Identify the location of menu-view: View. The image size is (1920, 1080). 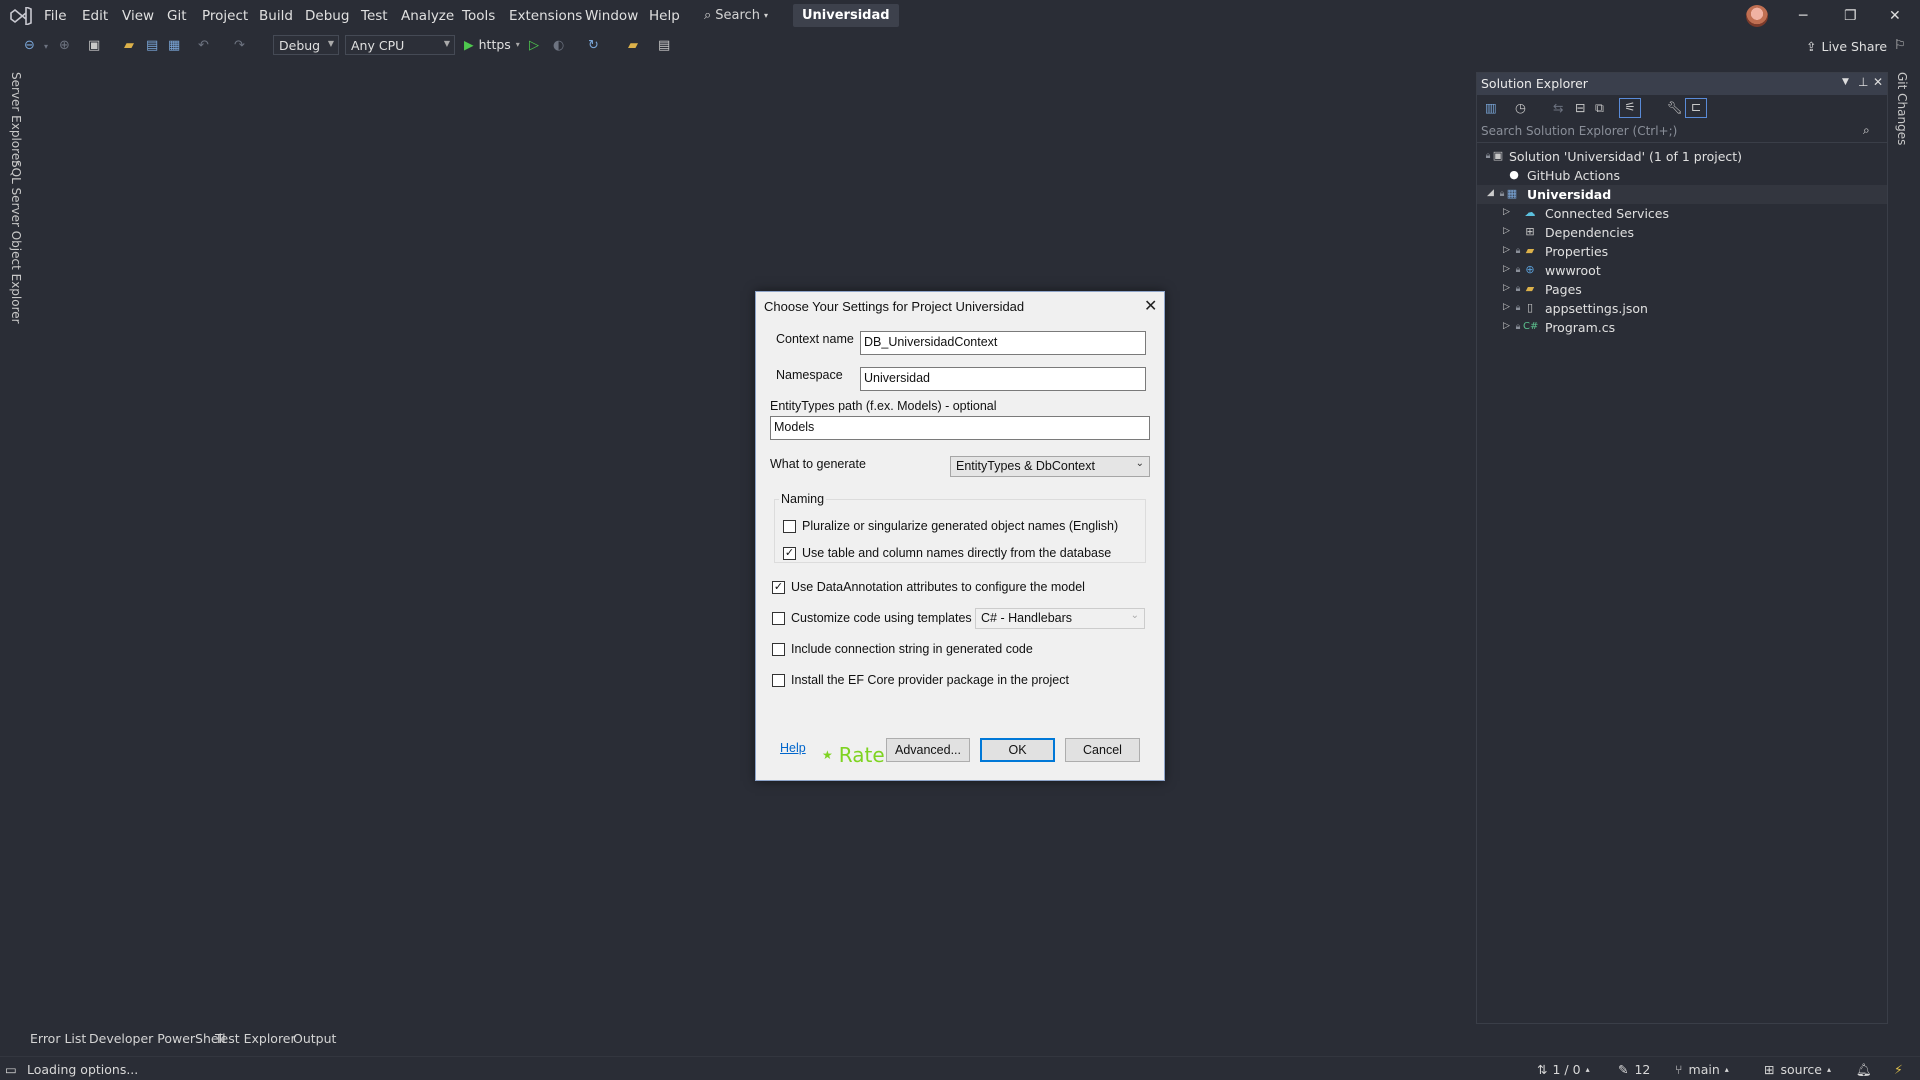
(138, 16).